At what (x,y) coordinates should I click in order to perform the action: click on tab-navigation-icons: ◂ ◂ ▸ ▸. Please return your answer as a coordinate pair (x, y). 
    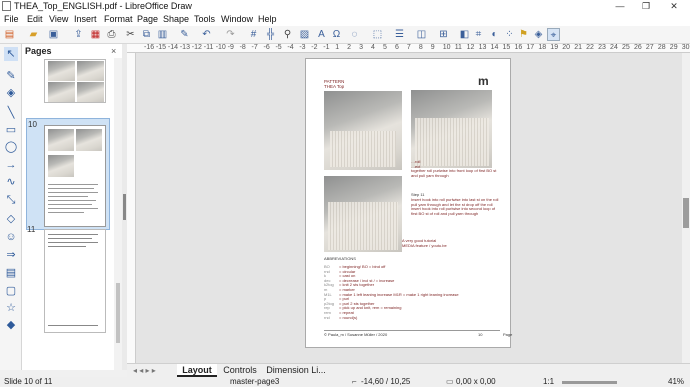
    Looking at the image, I should click on (144, 370).